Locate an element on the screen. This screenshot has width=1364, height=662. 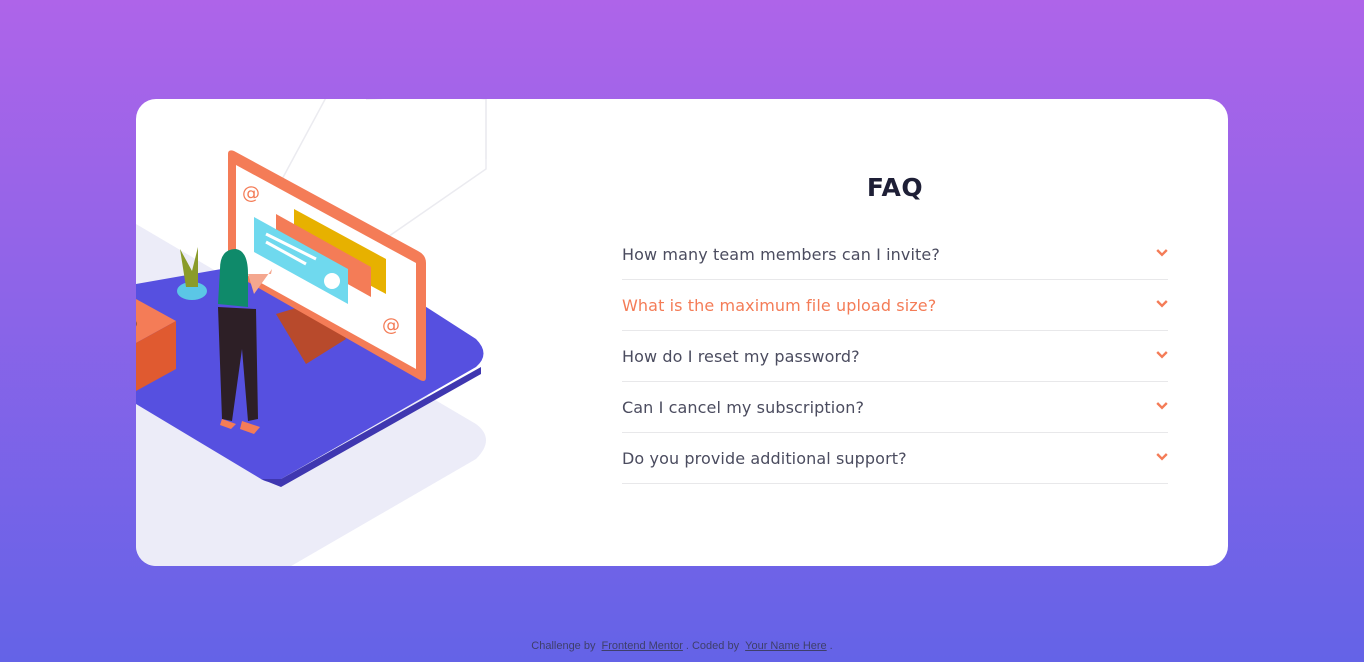
faq-title: FAQ is located at coordinates (895, 187).